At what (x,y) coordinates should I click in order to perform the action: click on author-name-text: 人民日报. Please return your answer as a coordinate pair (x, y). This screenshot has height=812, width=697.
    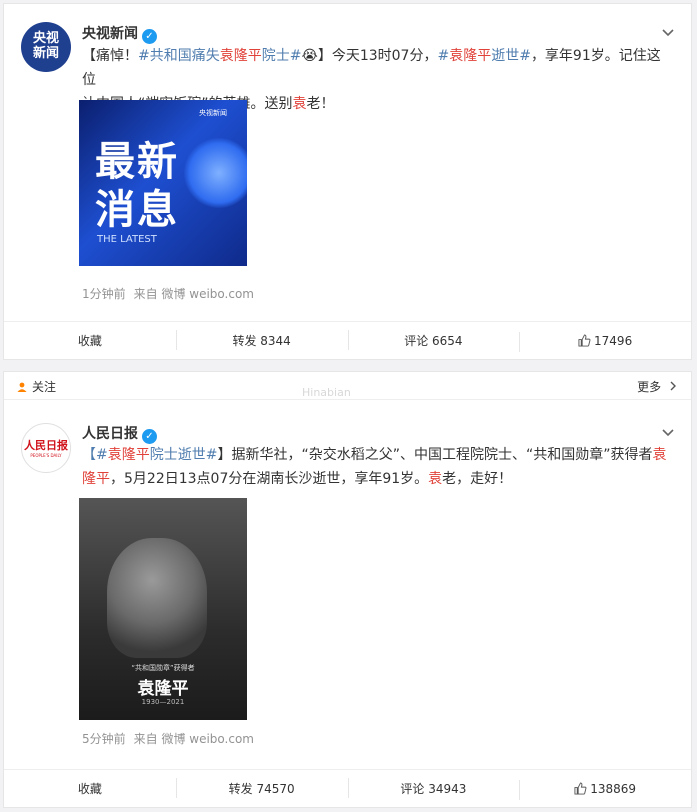
    Looking at the image, I should click on (110, 434).